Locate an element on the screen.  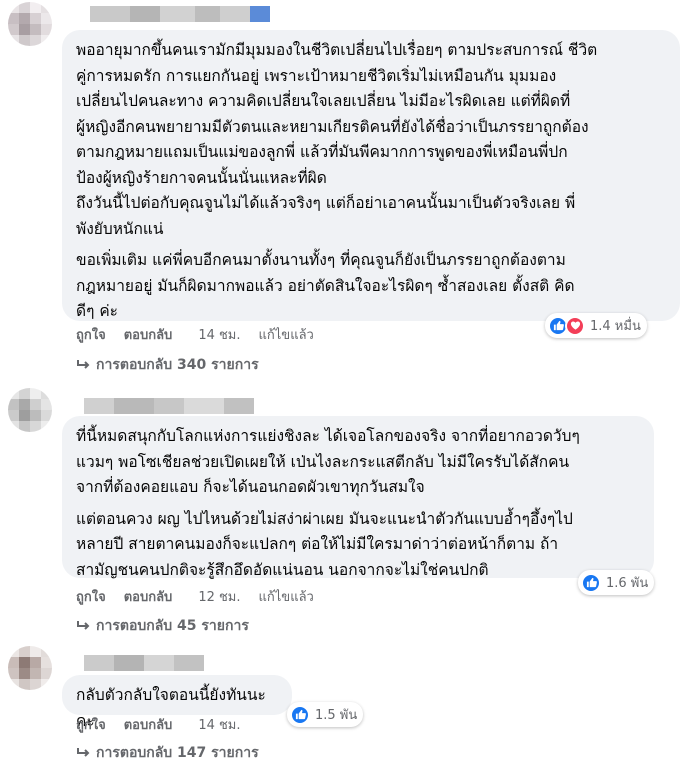
view-replies-link: การตอบกลับ 340 รายการ is located at coordinates (167, 365).